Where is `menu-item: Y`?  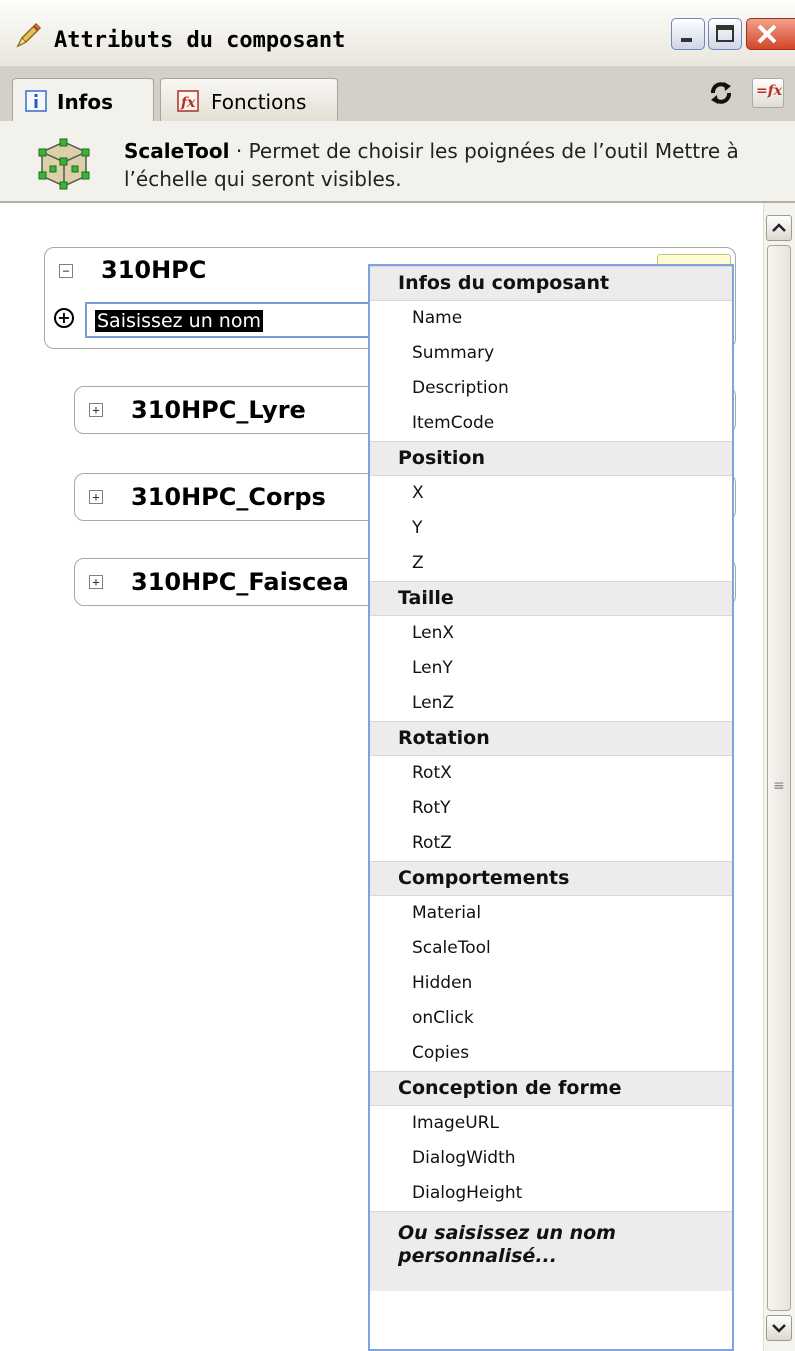 menu-item: Y is located at coordinates (551, 528).